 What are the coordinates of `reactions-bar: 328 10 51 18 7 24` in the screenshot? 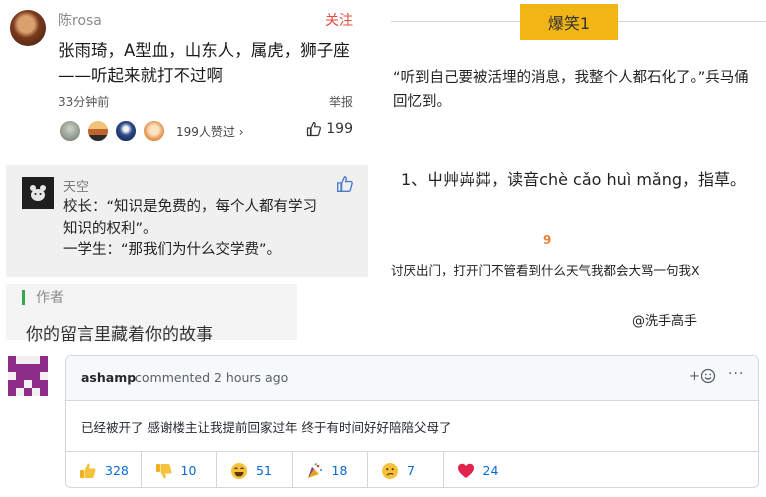 It's located at (412, 469).